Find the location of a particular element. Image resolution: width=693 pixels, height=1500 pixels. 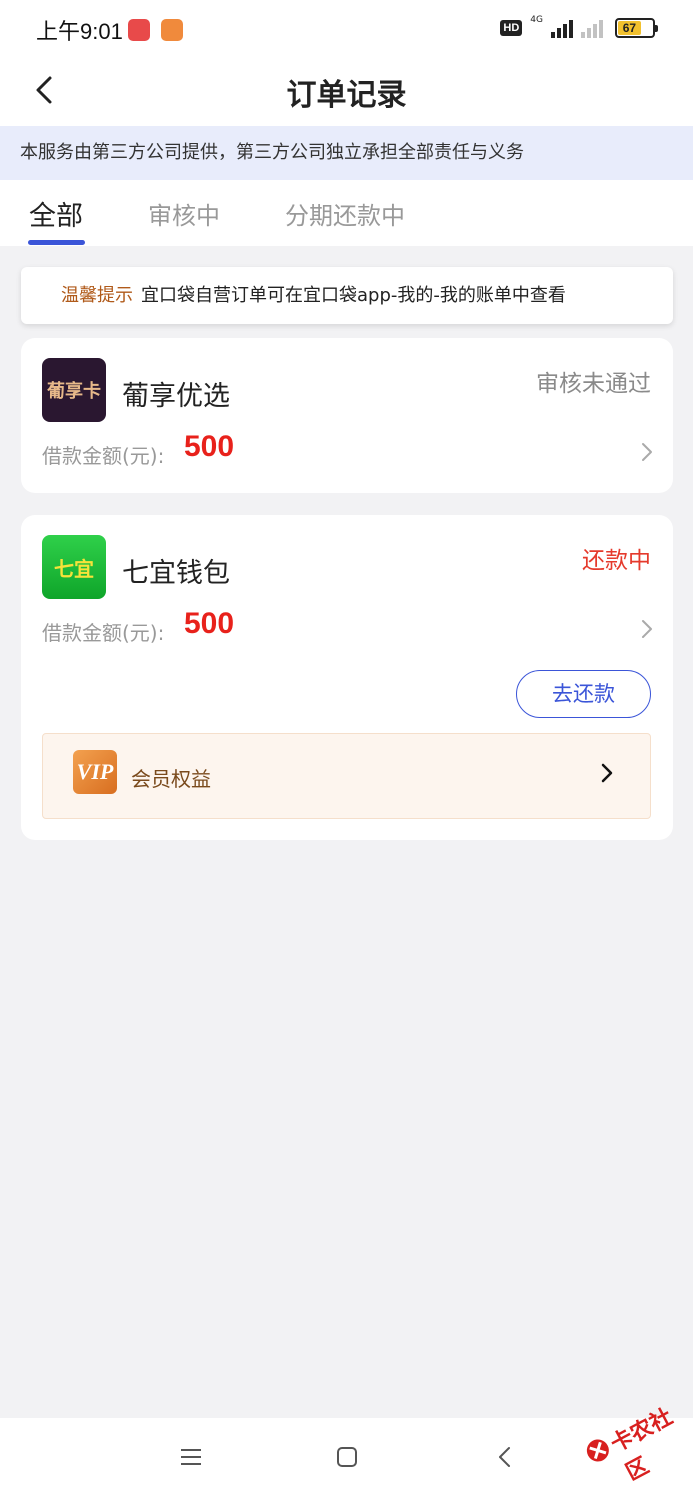

repay-button: 去还款 is located at coordinates (583, 694).